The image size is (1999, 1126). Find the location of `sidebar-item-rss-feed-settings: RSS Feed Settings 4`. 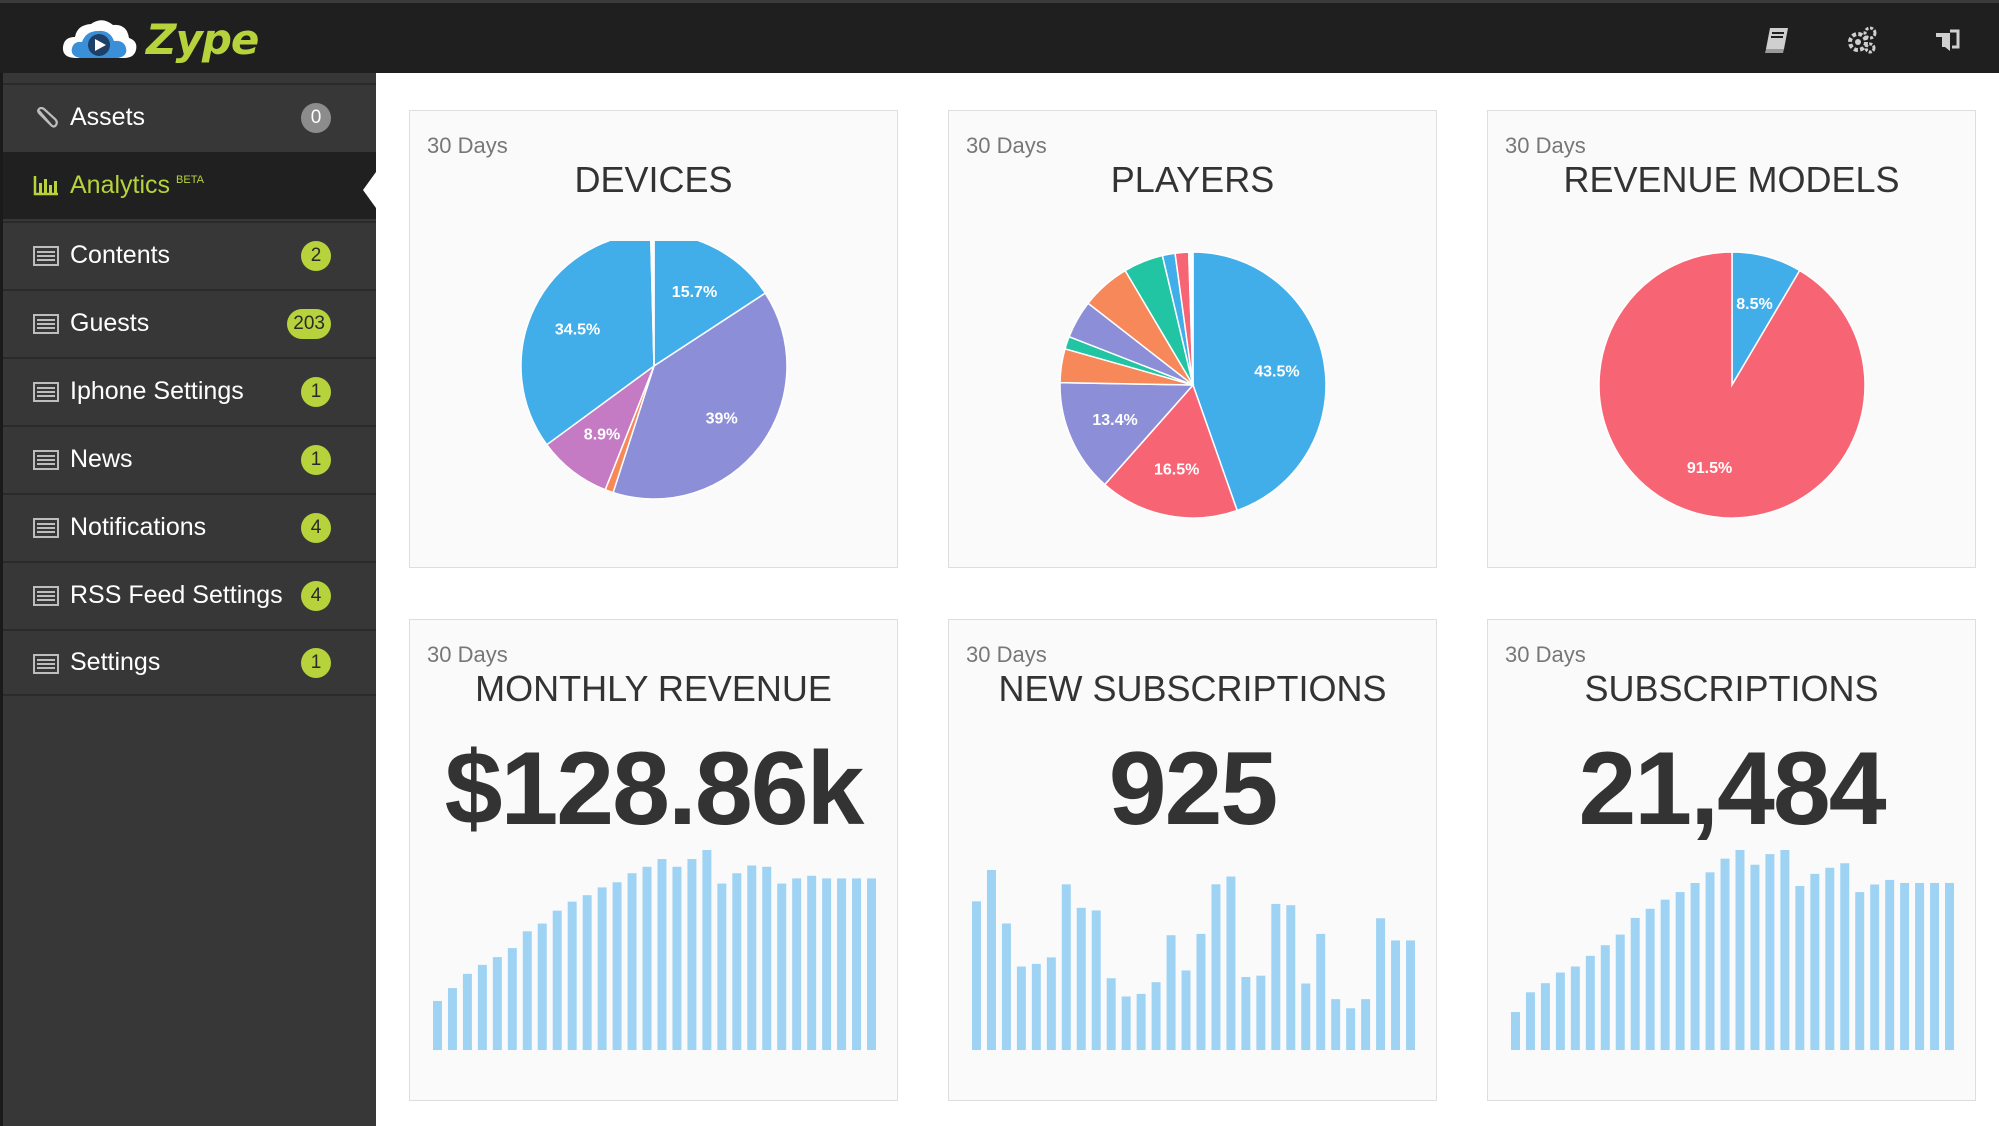

sidebar-item-rss-feed-settings: RSS Feed Settings 4 is located at coordinates (189, 594).